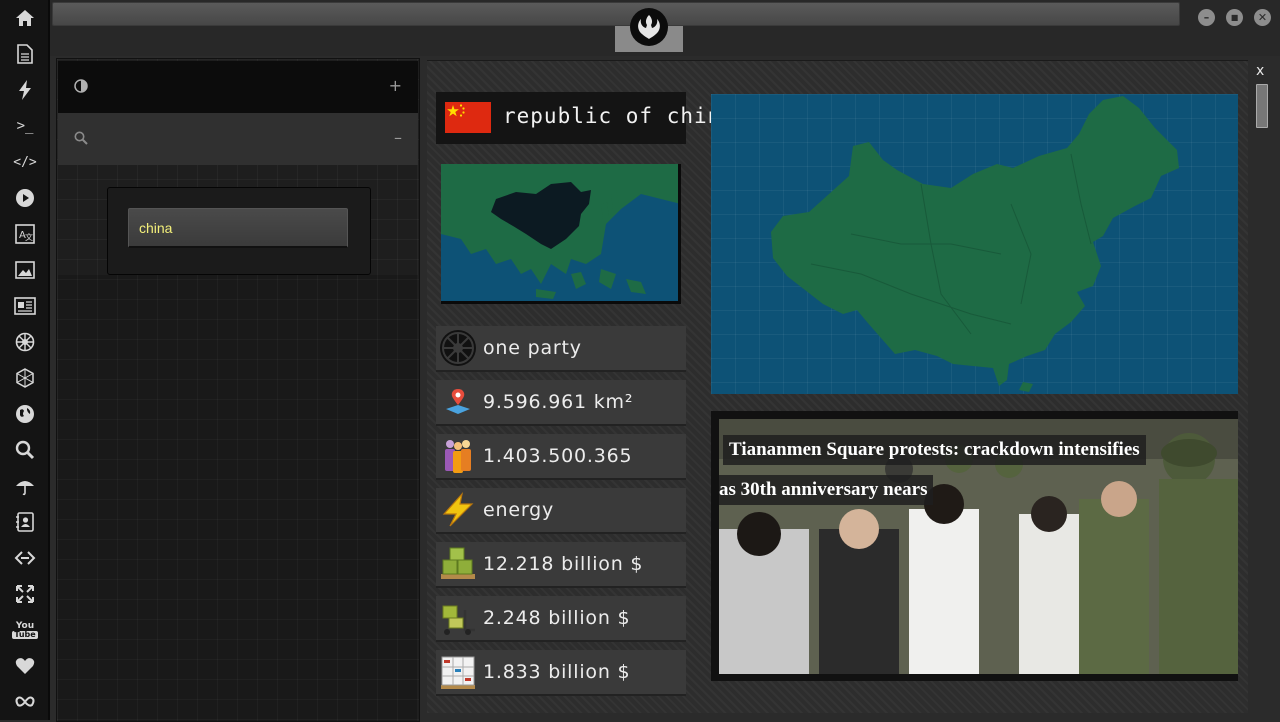 This screenshot has height=722, width=1280. Describe the element at coordinates (25, 306) in the screenshot. I see `newspaper-icon` at that location.